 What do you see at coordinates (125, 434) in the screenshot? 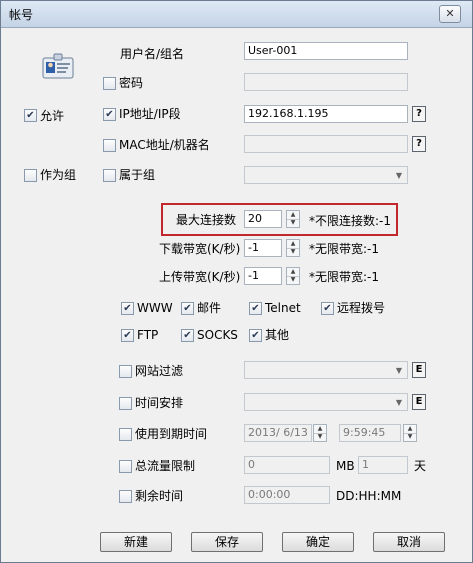
I see `expiry-checkbox` at bounding box center [125, 434].